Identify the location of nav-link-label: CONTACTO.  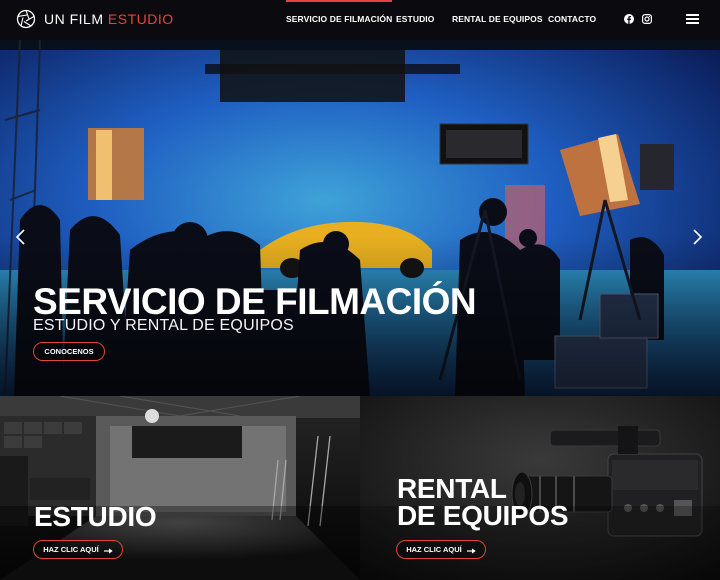
(572, 19).